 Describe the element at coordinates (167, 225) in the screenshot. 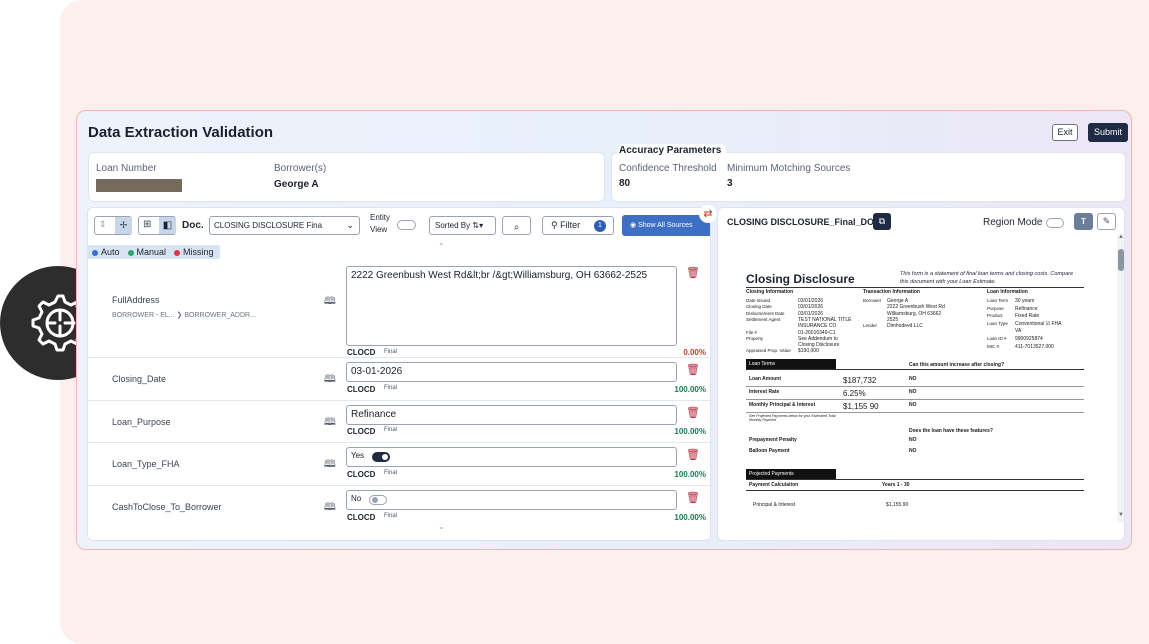

I see `panel-view-icon: ◧` at that location.